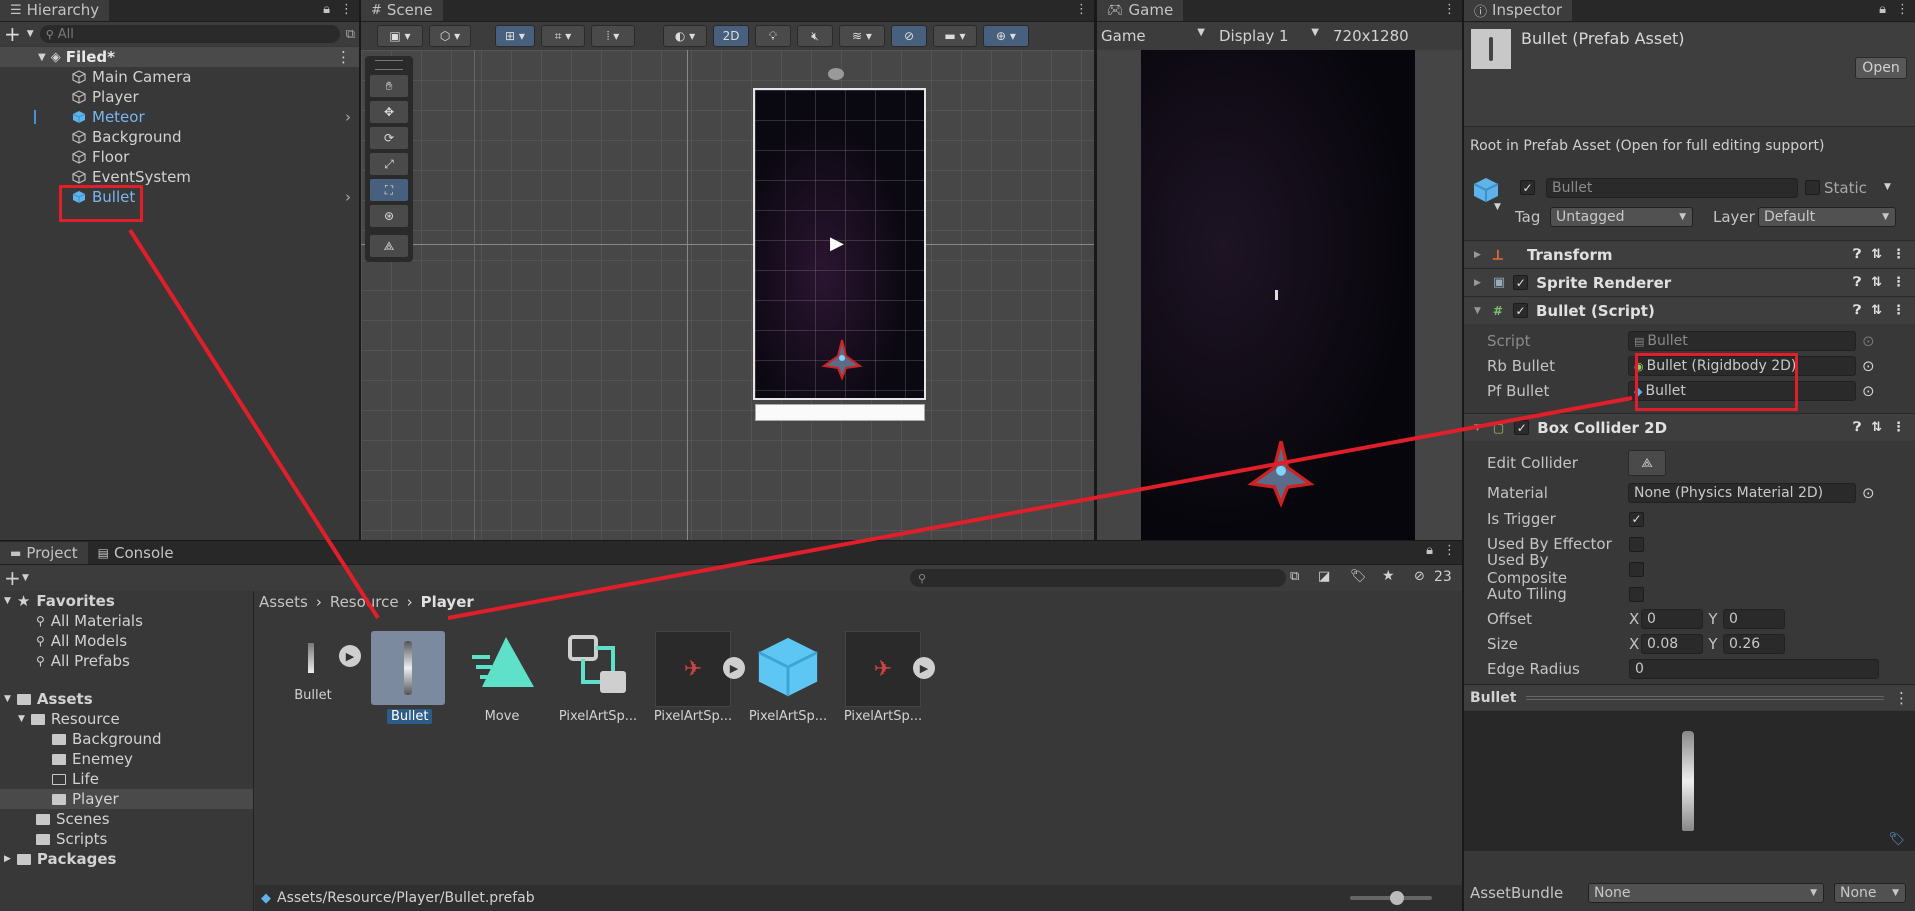  What do you see at coordinates (1397, 898) in the screenshot?
I see `zoom-slider-thumb` at bounding box center [1397, 898].